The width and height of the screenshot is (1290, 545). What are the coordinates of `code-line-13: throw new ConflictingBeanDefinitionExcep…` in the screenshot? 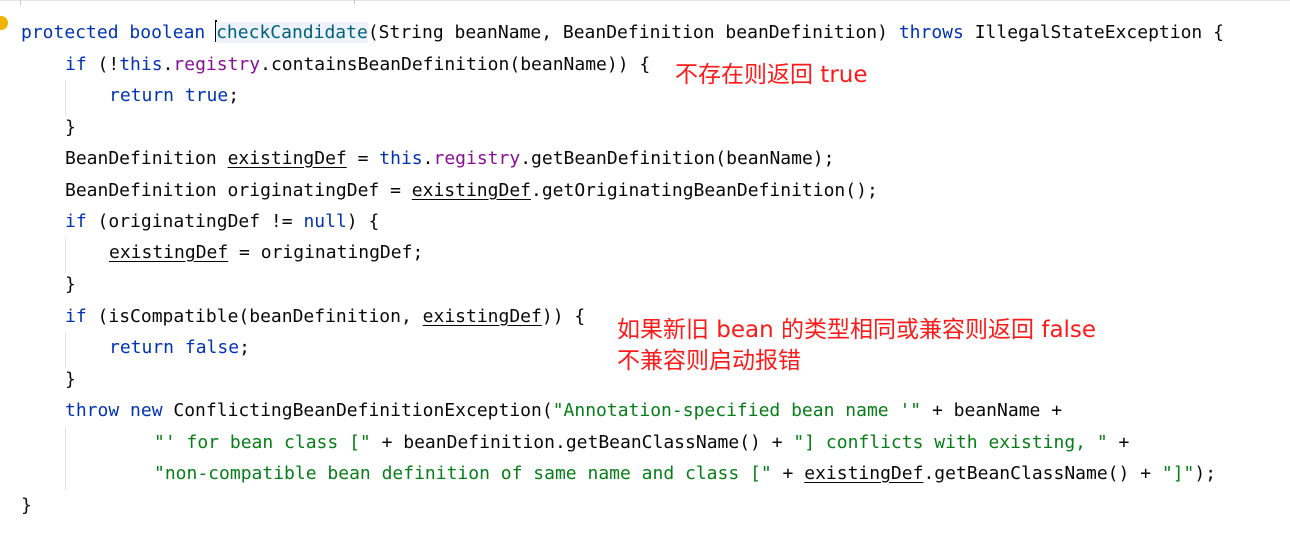 It's located at (563, 410).